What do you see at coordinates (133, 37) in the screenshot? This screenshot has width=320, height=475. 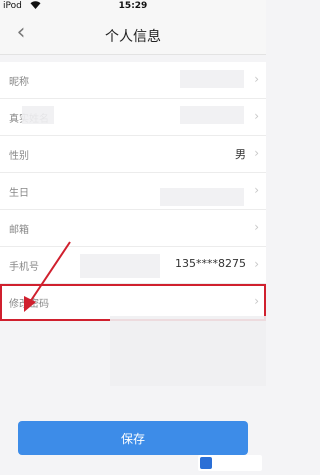 I see `page-title: 个人信息` at bounding box center [133, 37].